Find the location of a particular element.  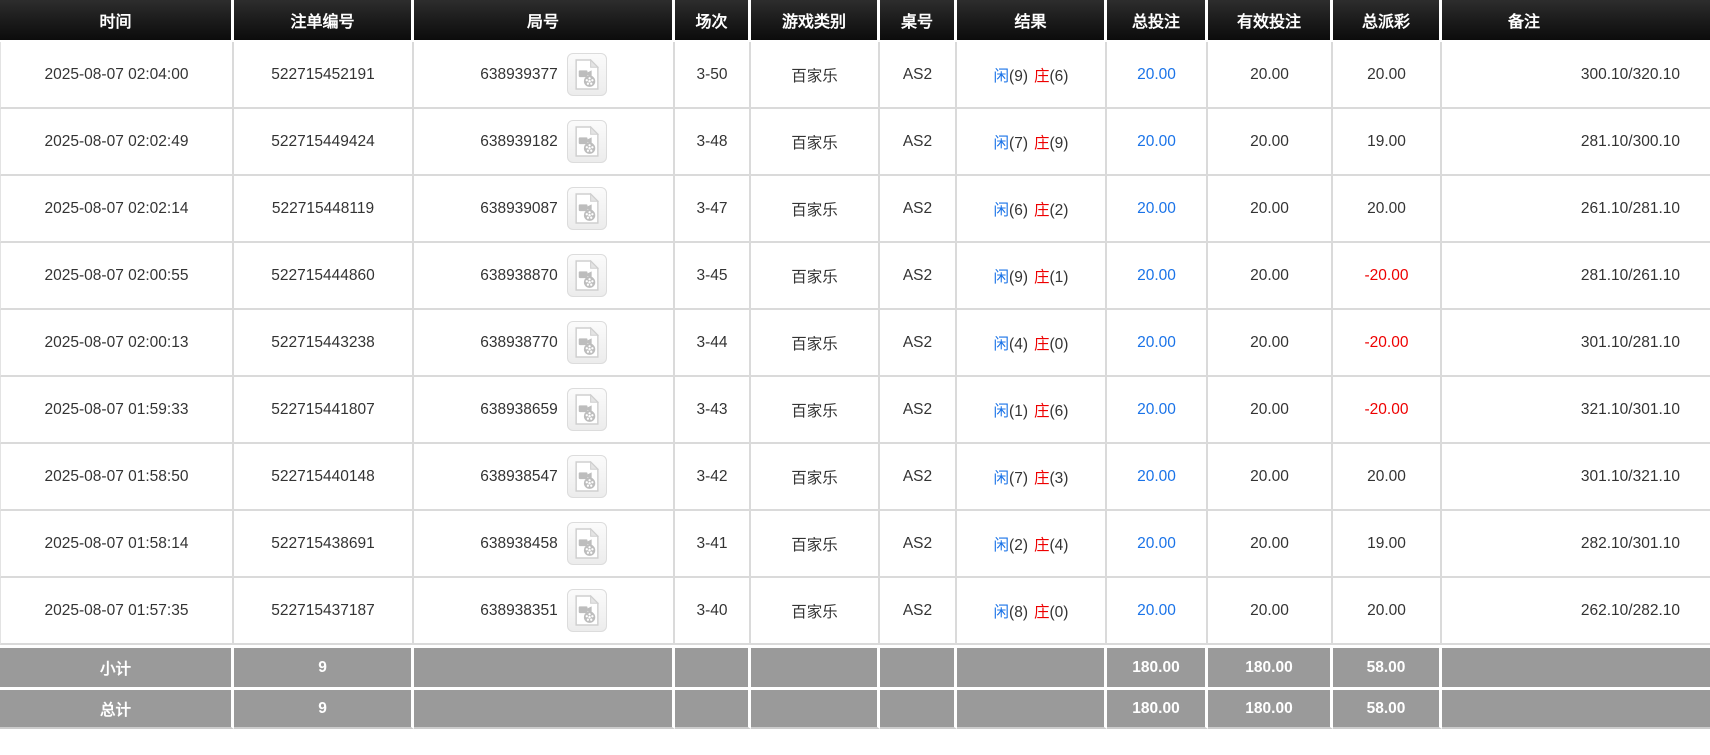

cell-total-payout: -20.00 is located at coordinates (1387, 410).